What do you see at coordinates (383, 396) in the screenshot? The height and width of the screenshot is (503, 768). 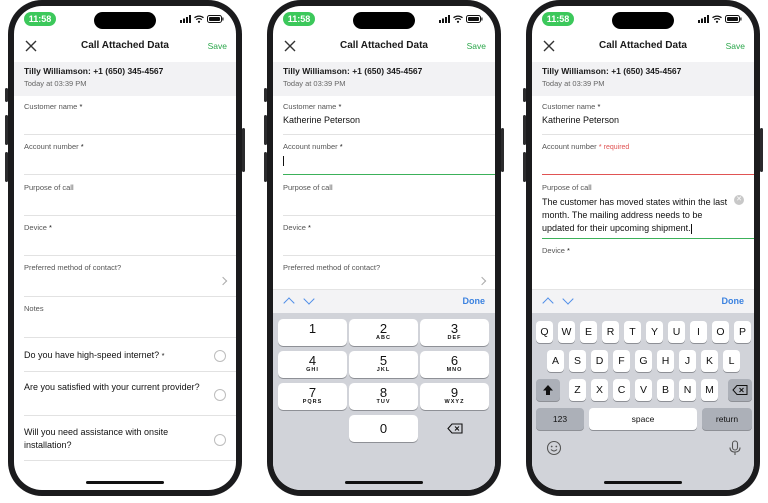 I see `key-8: 8 TUV` at bounding box center [383, 396].